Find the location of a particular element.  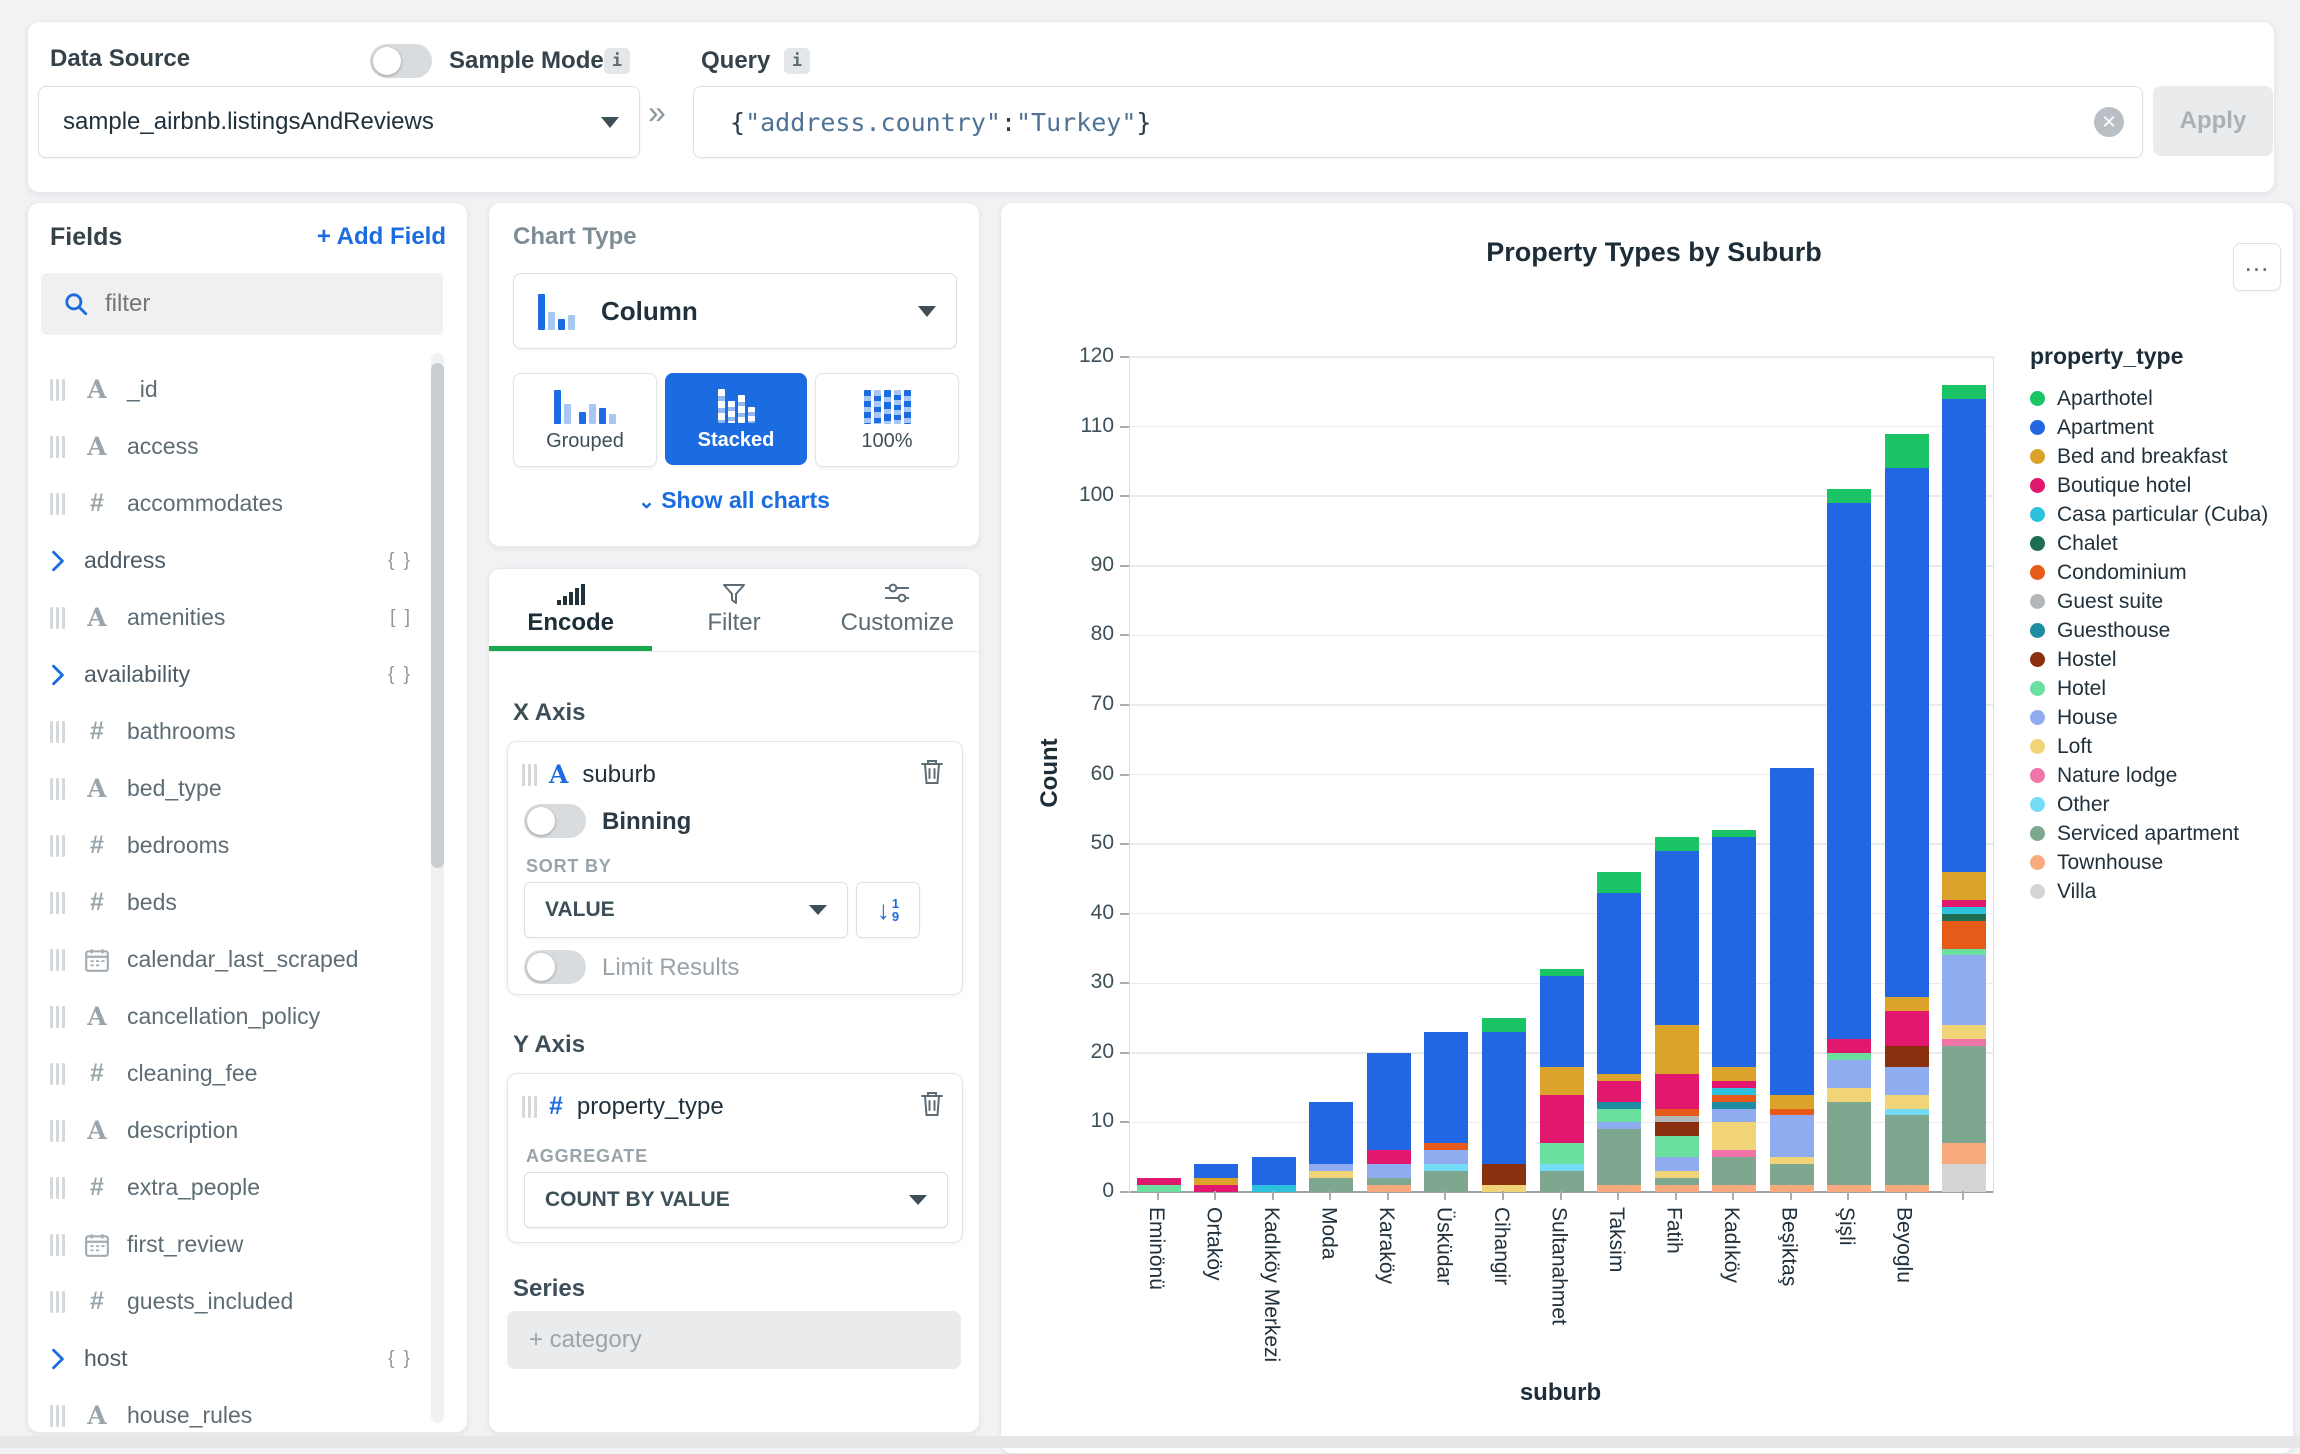

field-item-cleaning_fee: # cleaning_fee is located at coordinates (238, 1073).